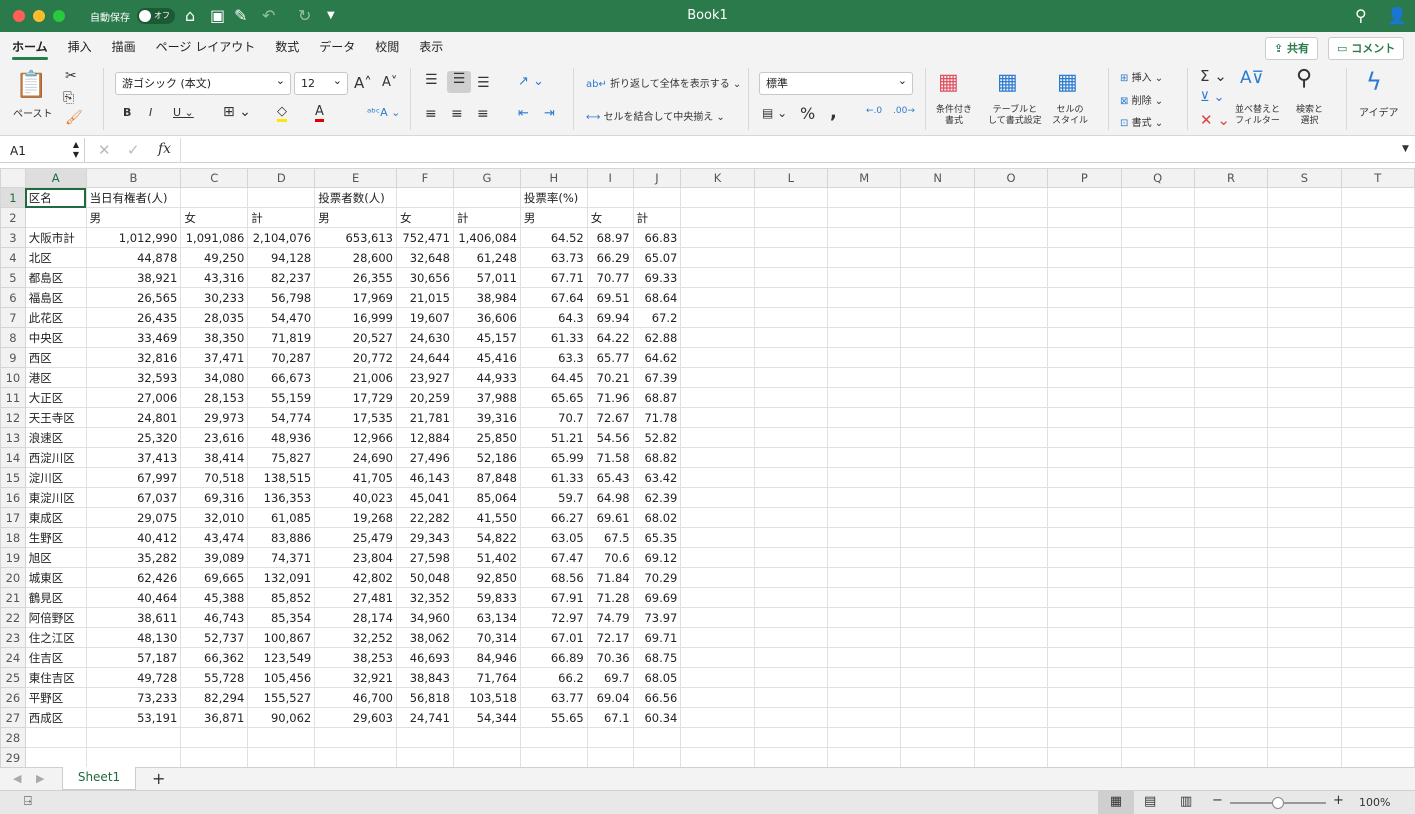  What do you see at coordinates (717, 457) in the screenshot?
I see `cell-K14` at bounding box center [717, 457].